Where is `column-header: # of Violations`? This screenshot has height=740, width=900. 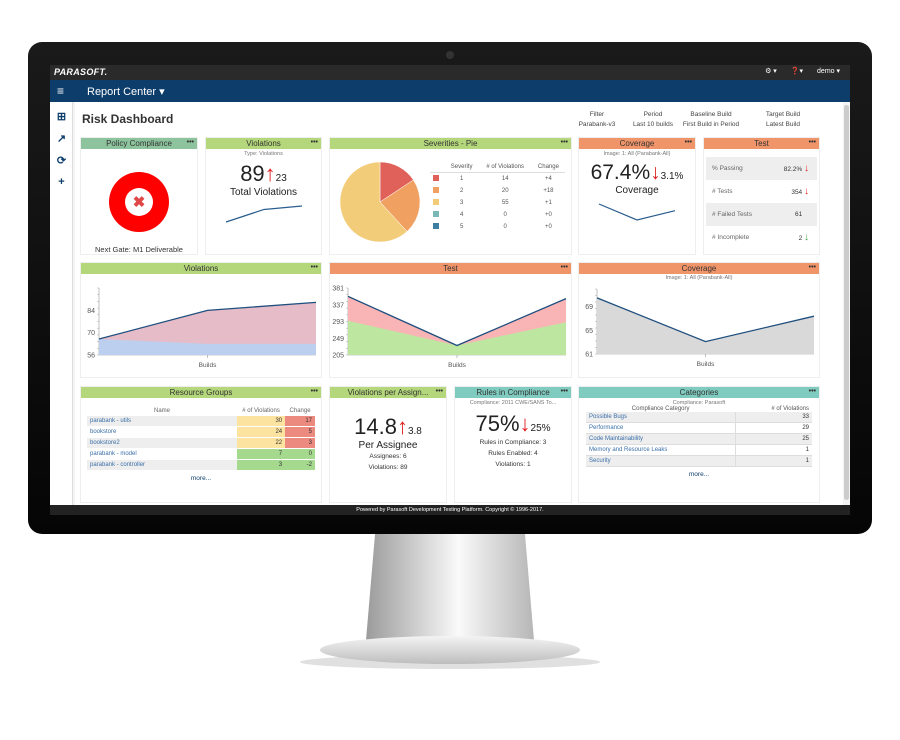 column-header: # of Violations is located at coordinates (505, 167).